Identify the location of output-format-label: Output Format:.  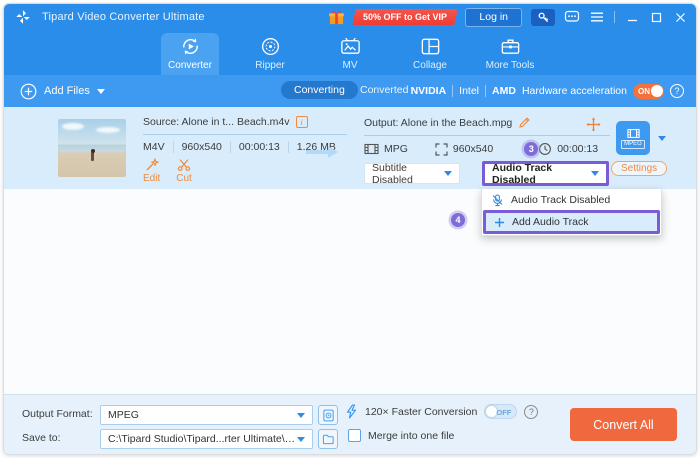
(57, 414).